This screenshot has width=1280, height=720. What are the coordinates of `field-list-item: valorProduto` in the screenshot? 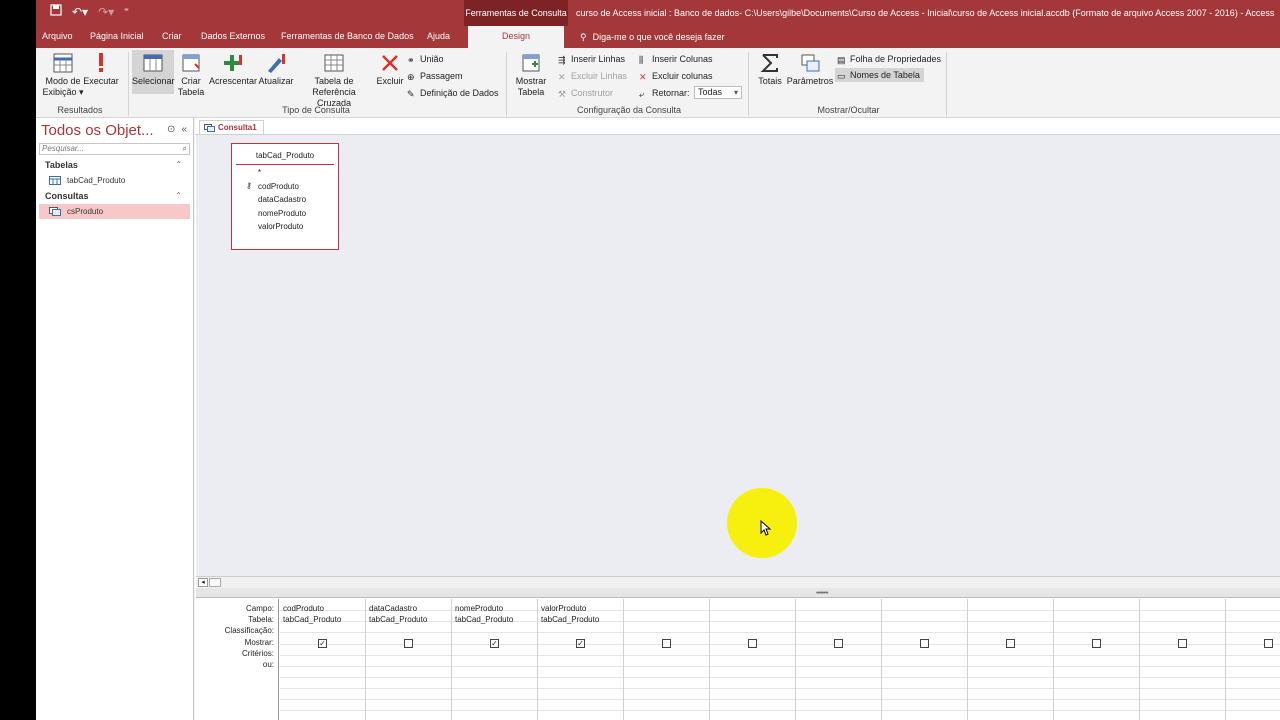 It's located at (280, 226).